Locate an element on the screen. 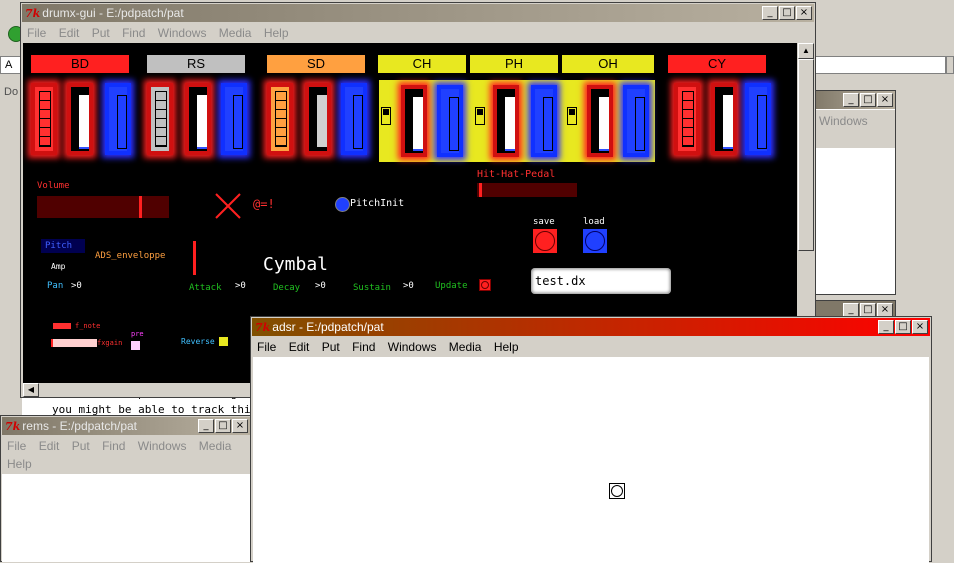  filename-field: test.dx is located at coordinates (601, 281).